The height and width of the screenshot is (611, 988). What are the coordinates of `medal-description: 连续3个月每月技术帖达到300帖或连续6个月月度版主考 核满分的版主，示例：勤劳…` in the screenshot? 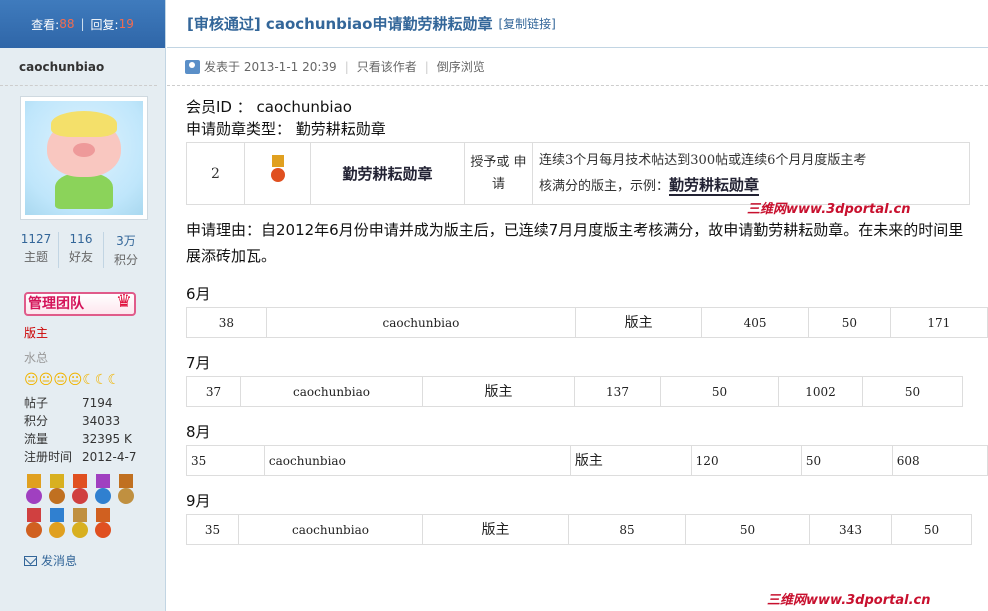 It's located at (751, 173).